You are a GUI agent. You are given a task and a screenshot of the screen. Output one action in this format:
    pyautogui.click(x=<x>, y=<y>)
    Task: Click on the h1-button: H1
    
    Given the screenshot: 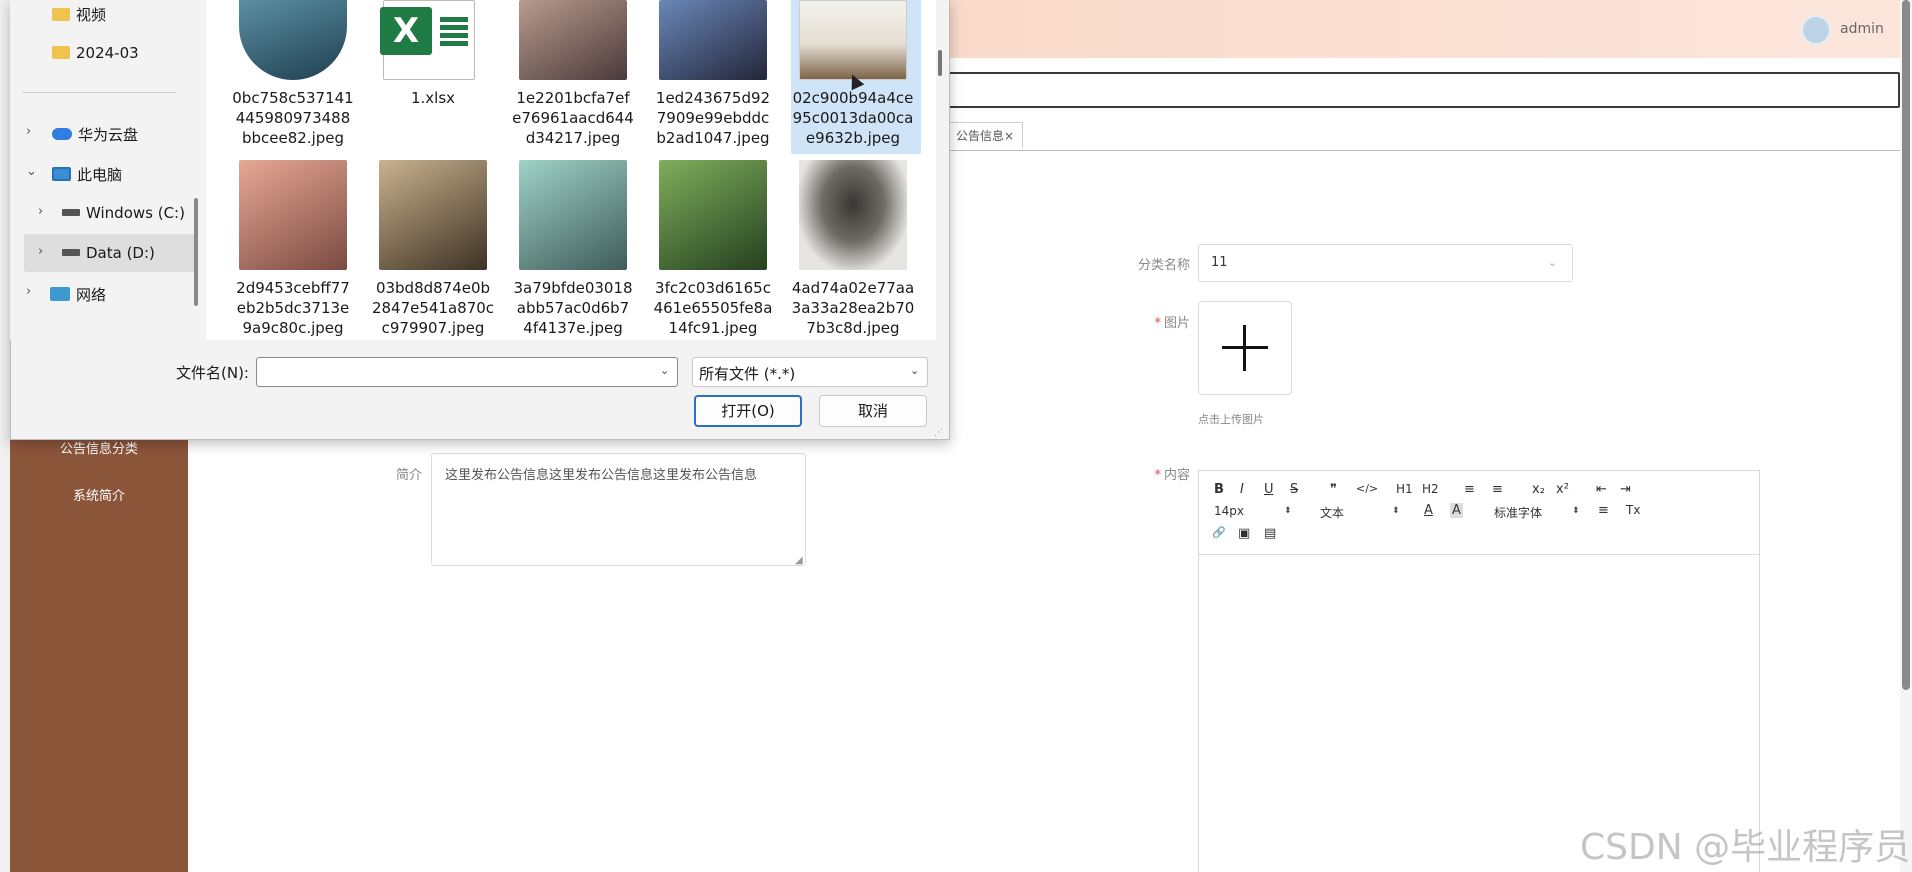 What is the action you would take?
    pyautogui.click(x=1404, y=489)
    